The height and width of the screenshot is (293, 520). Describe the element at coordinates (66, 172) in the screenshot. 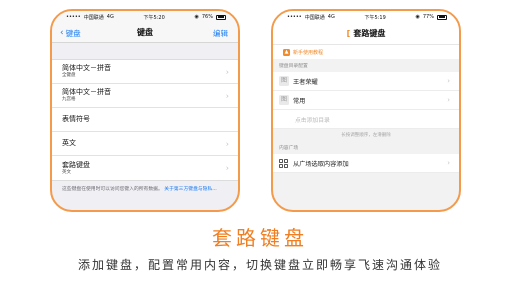

I see `keyboard-subtitle: 英文` at that location.